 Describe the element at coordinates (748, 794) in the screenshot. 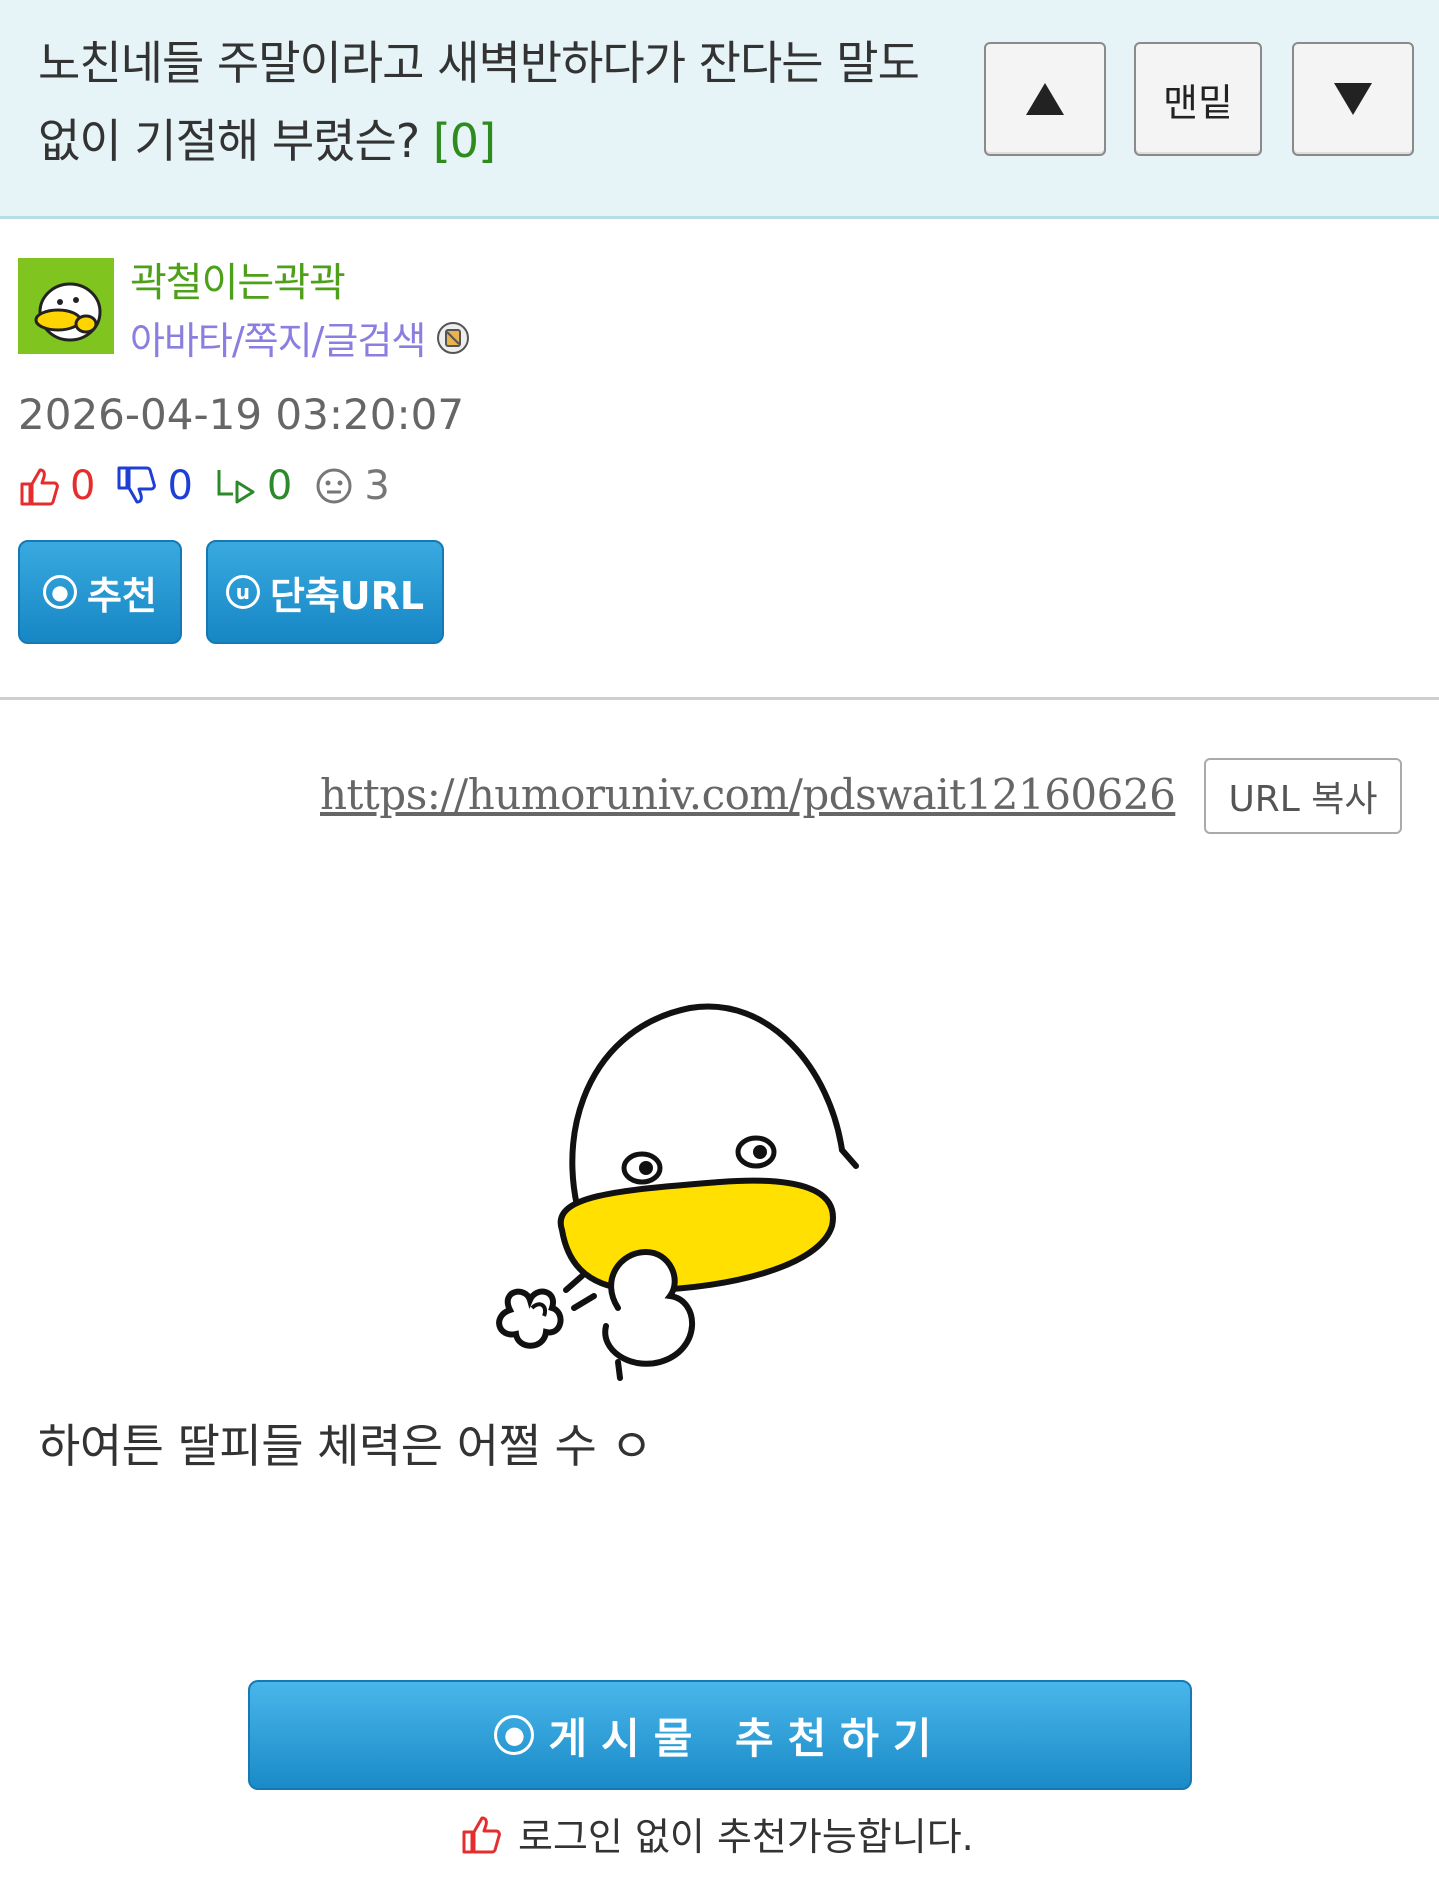

I see `post-url-link: https://humoruniv.com/pdswait12160626` at that location.